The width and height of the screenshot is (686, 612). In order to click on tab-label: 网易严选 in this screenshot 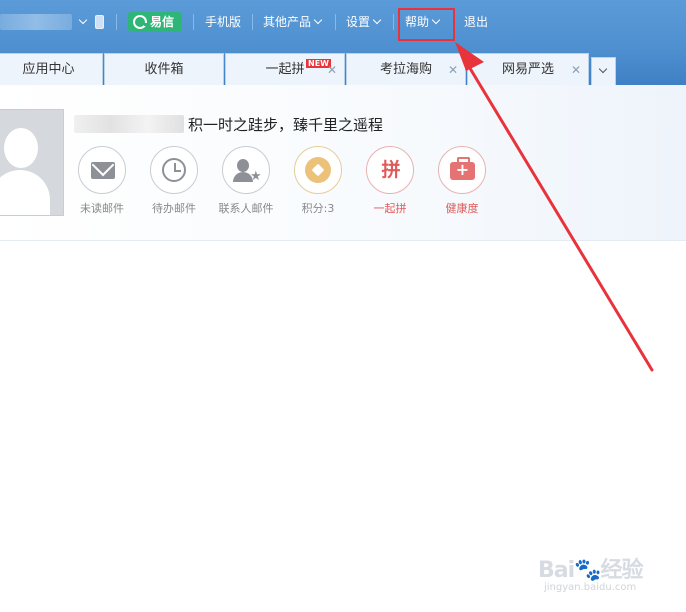, I will do `click(527, 69)`.